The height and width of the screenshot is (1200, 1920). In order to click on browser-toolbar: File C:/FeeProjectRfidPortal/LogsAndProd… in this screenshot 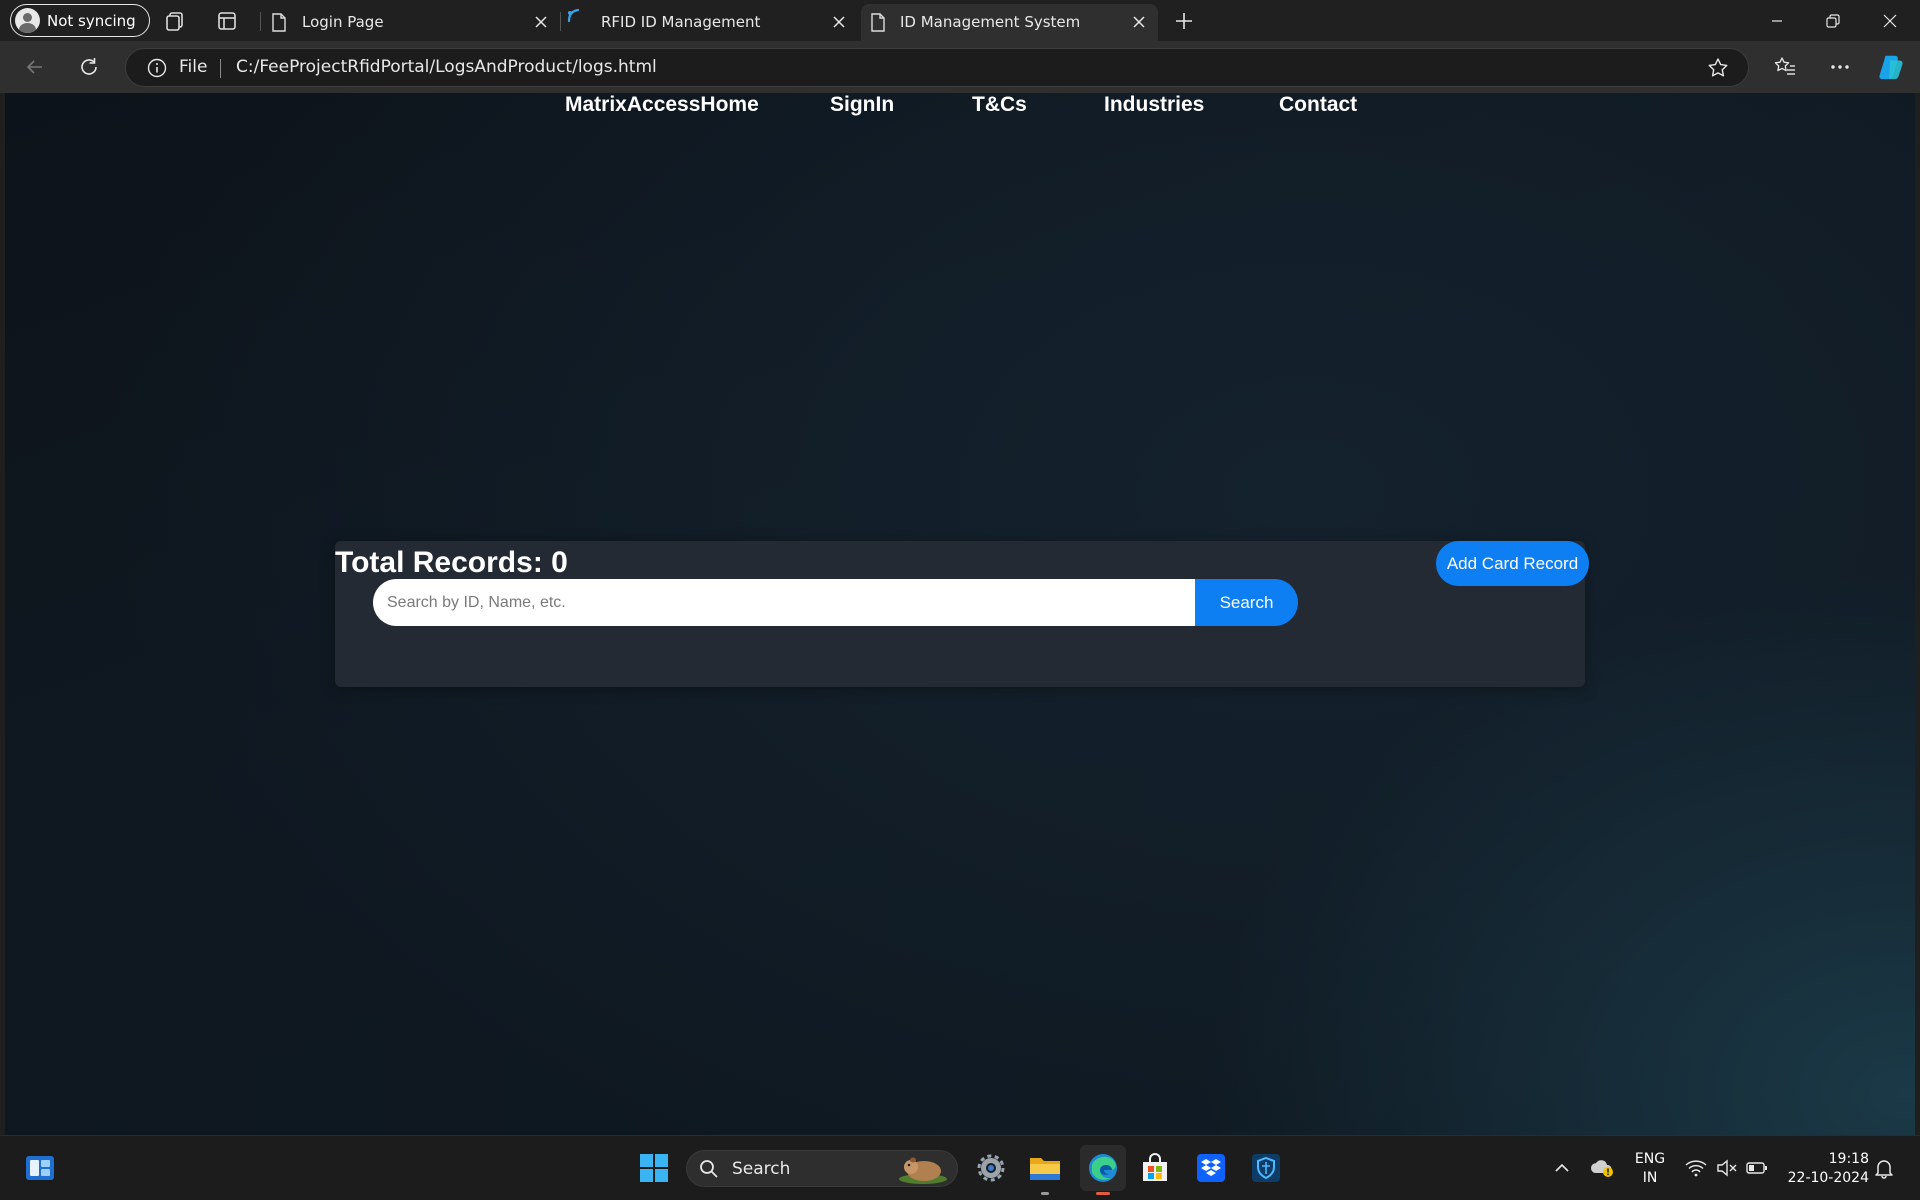, I will do `click(960, 67)`.